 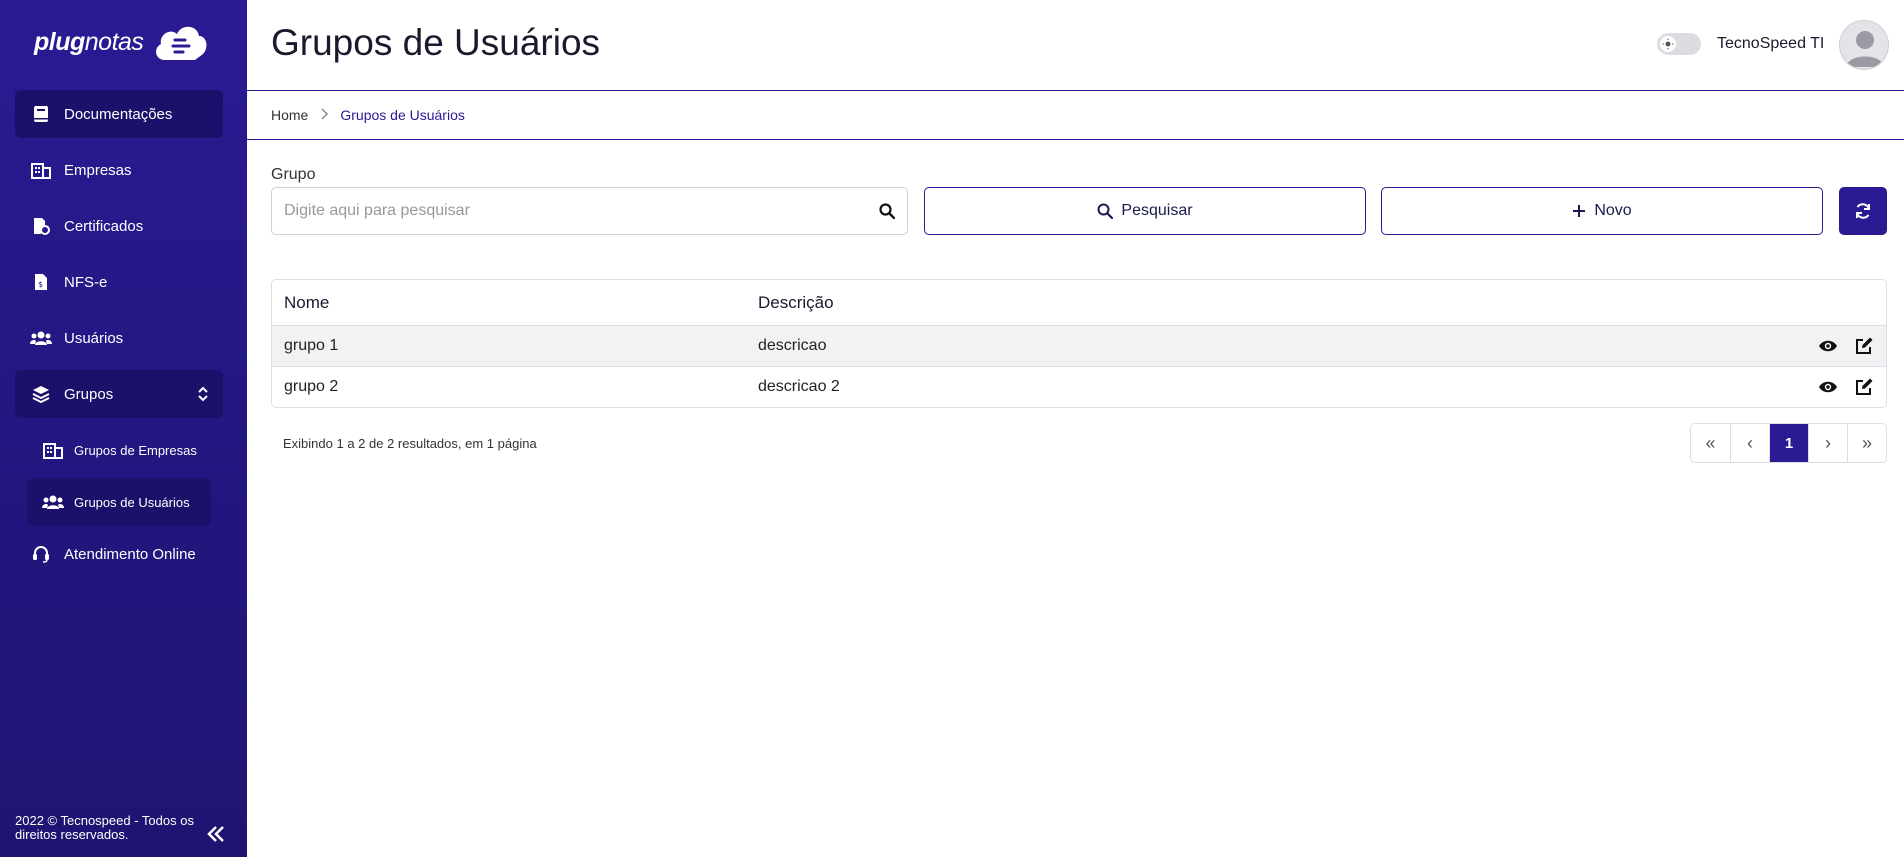 What do you see at coordinates (89, 41) in the screenshot?
I see `logo-text: plugnotas` at bounding box center [89, 41].